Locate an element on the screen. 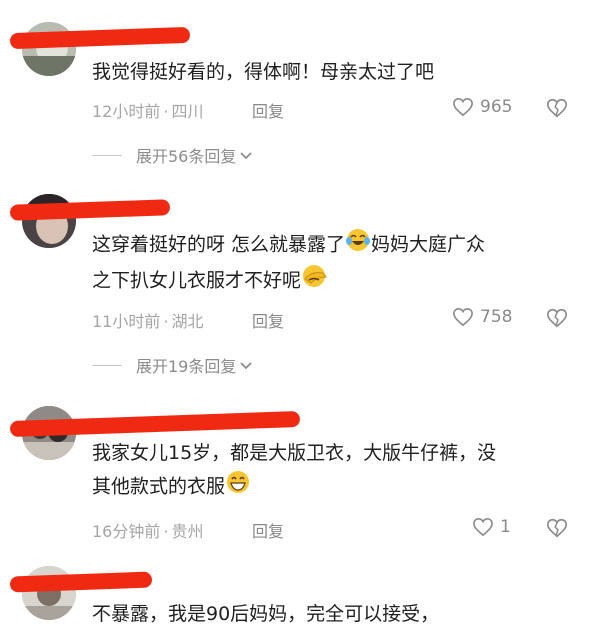 The image size is (598, 640). comment-location: 四川 is located at coordinates (187, 111).